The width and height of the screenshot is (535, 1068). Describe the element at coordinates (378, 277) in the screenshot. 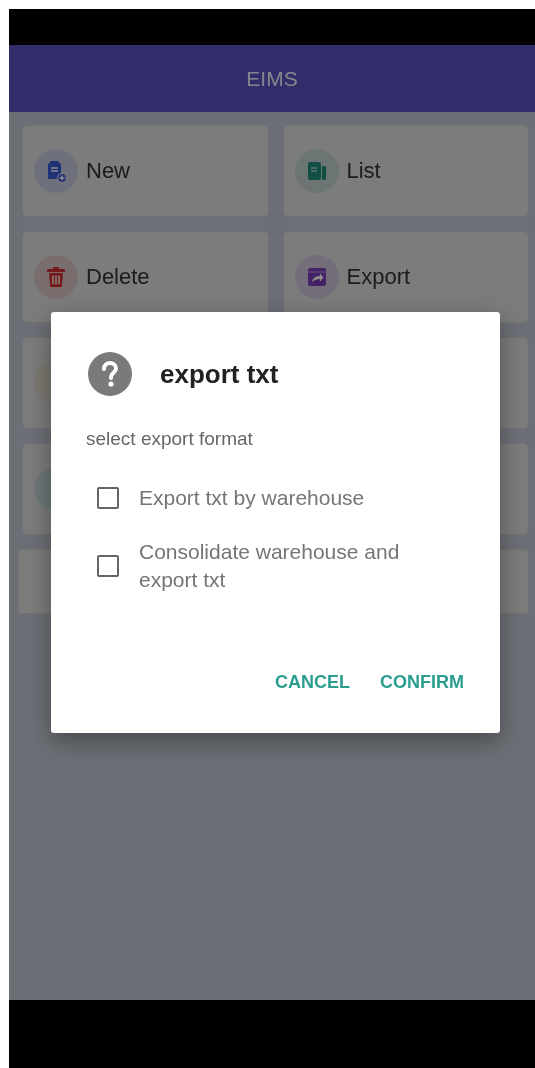

I see `menu-label: Export` at that location.